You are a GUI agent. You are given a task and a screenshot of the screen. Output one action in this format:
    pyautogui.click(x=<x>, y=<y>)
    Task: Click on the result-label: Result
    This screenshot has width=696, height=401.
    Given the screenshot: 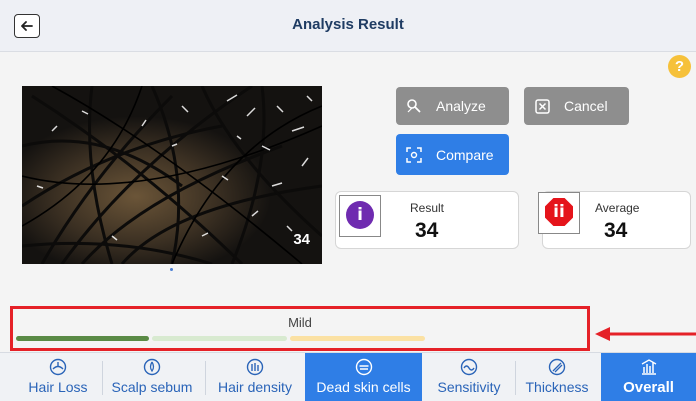 What is the action you would take?
    pyautogui.click(x=427, y=208)
    